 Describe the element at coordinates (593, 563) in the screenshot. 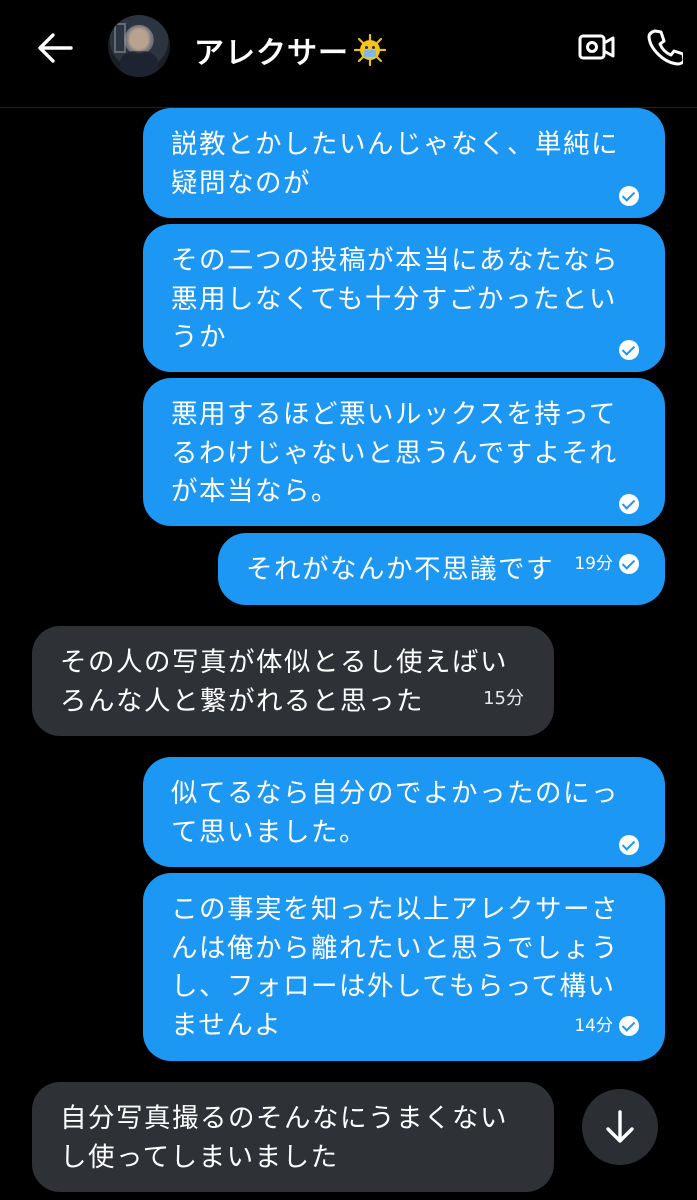

I see `message-time: 19分` at that location.